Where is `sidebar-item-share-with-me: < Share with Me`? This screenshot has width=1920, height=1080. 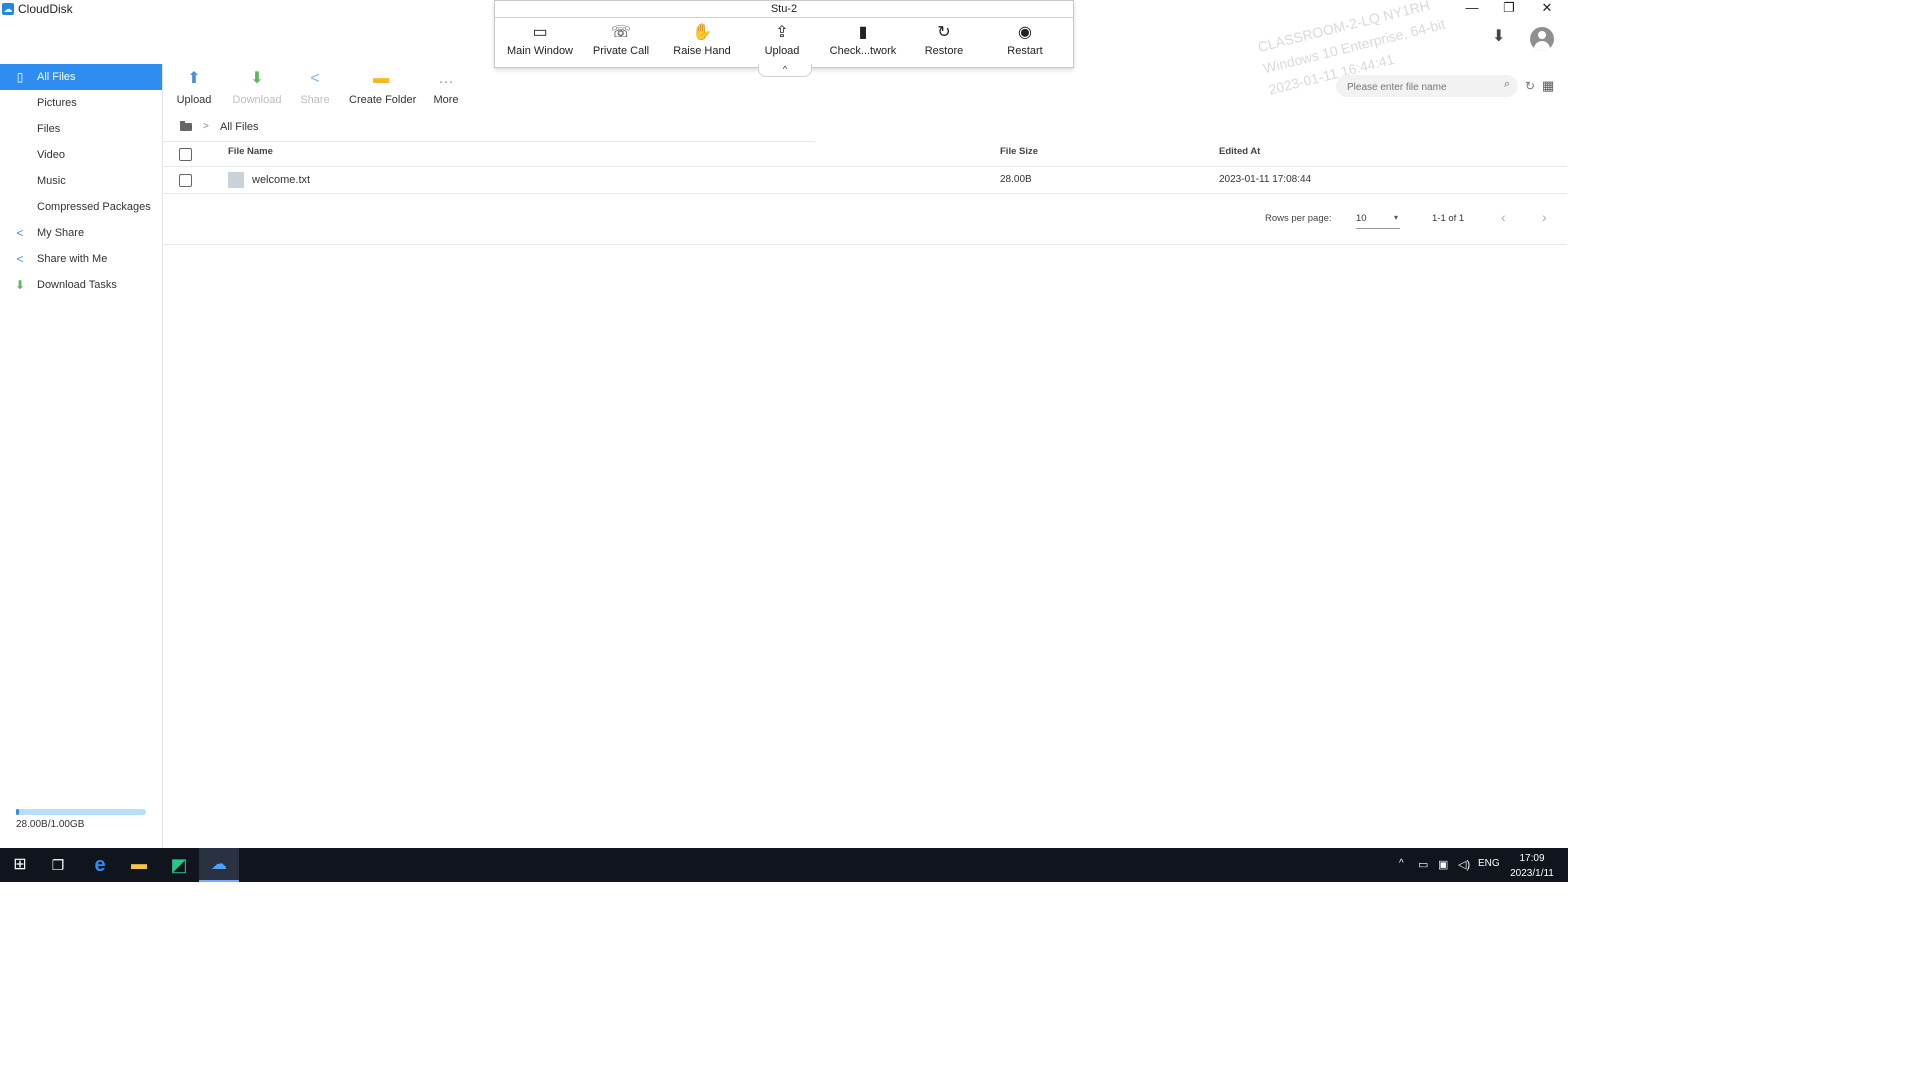 sidebar-item-share-with-me: < Share with Me is located at coordinates (81, 259).